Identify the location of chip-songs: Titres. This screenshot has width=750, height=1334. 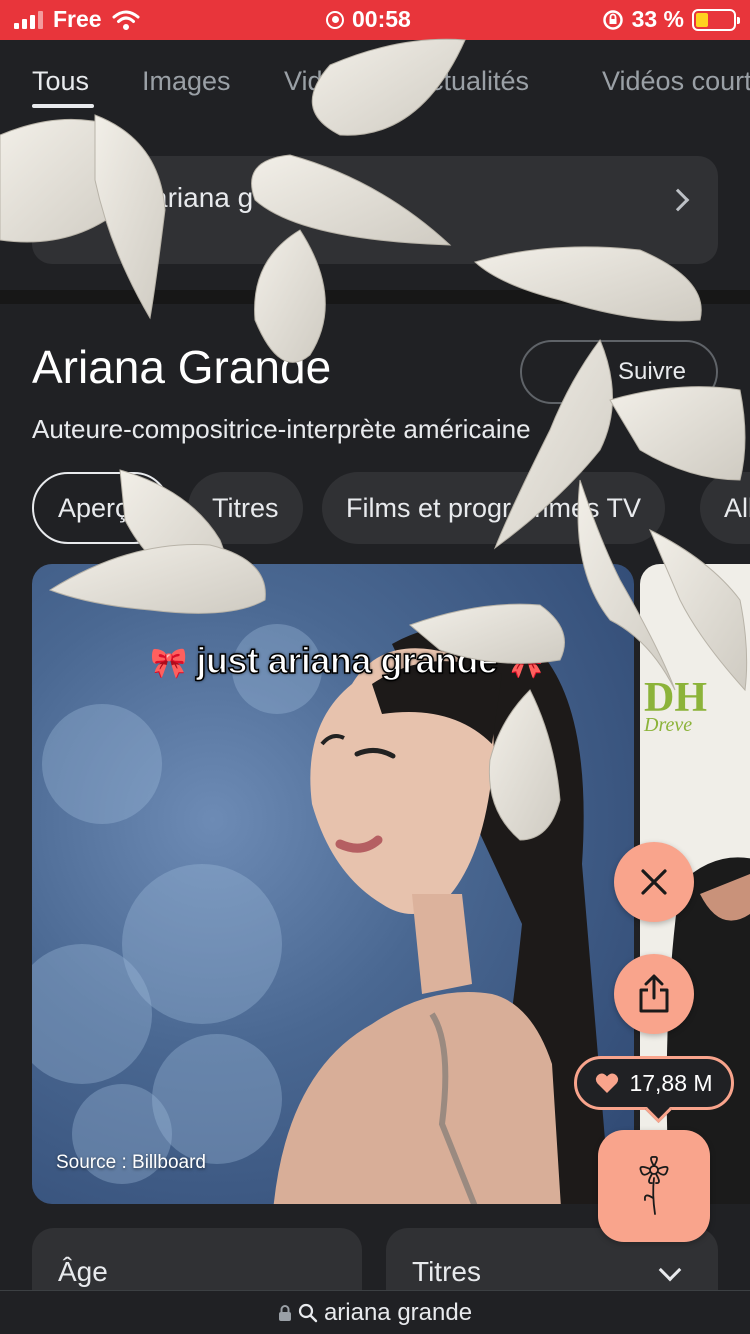
(245, 508).